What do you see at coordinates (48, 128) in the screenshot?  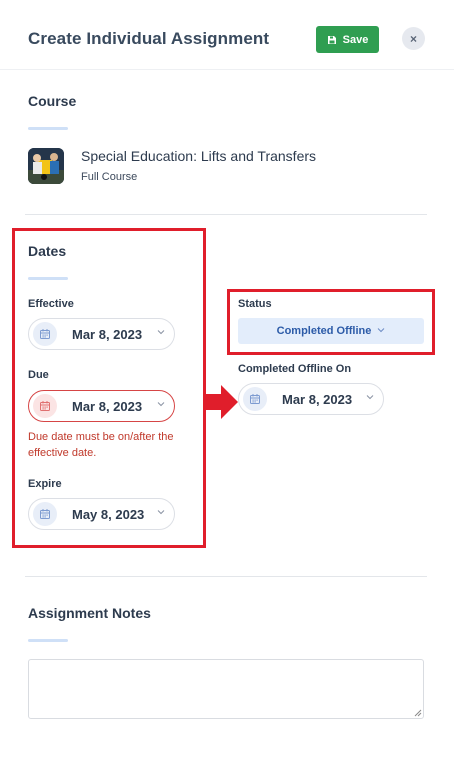 I see `course-heading-underline` at bounding box center [48, 128].